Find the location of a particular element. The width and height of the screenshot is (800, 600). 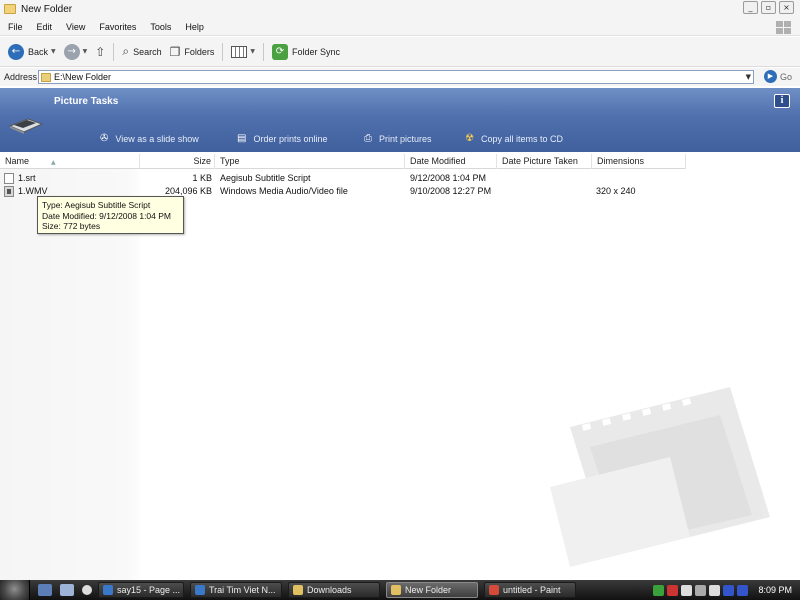

column-type: Type is located at coordinates (310, 161).